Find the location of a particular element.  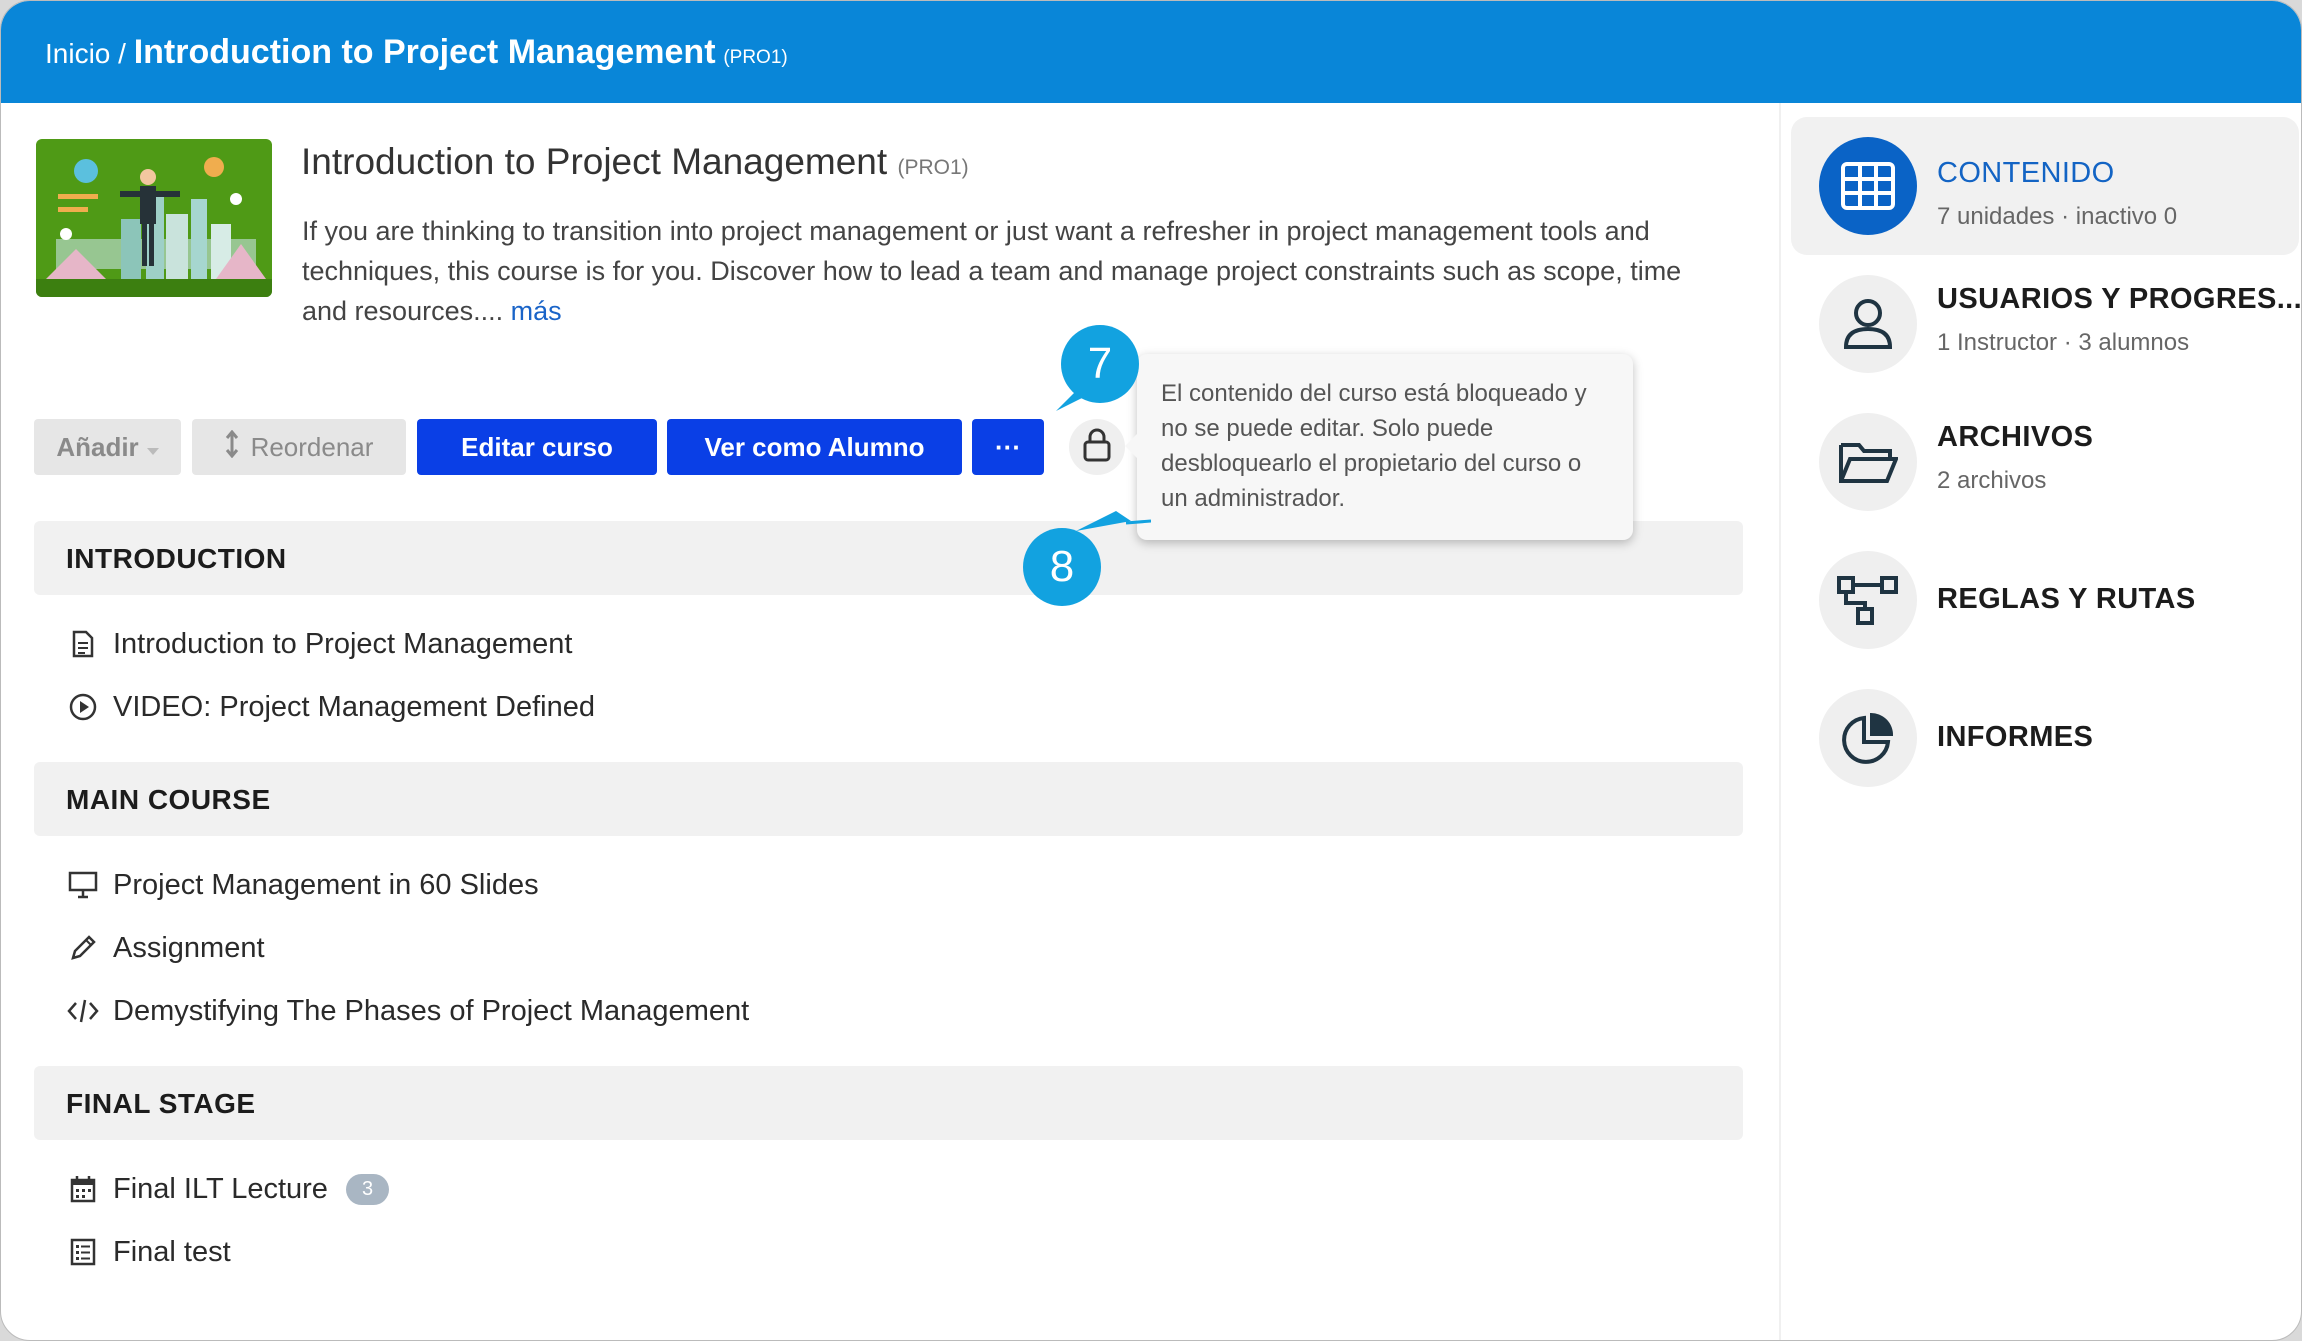

section-title: FINAL STAGE is located at coordinates (161, 1103).